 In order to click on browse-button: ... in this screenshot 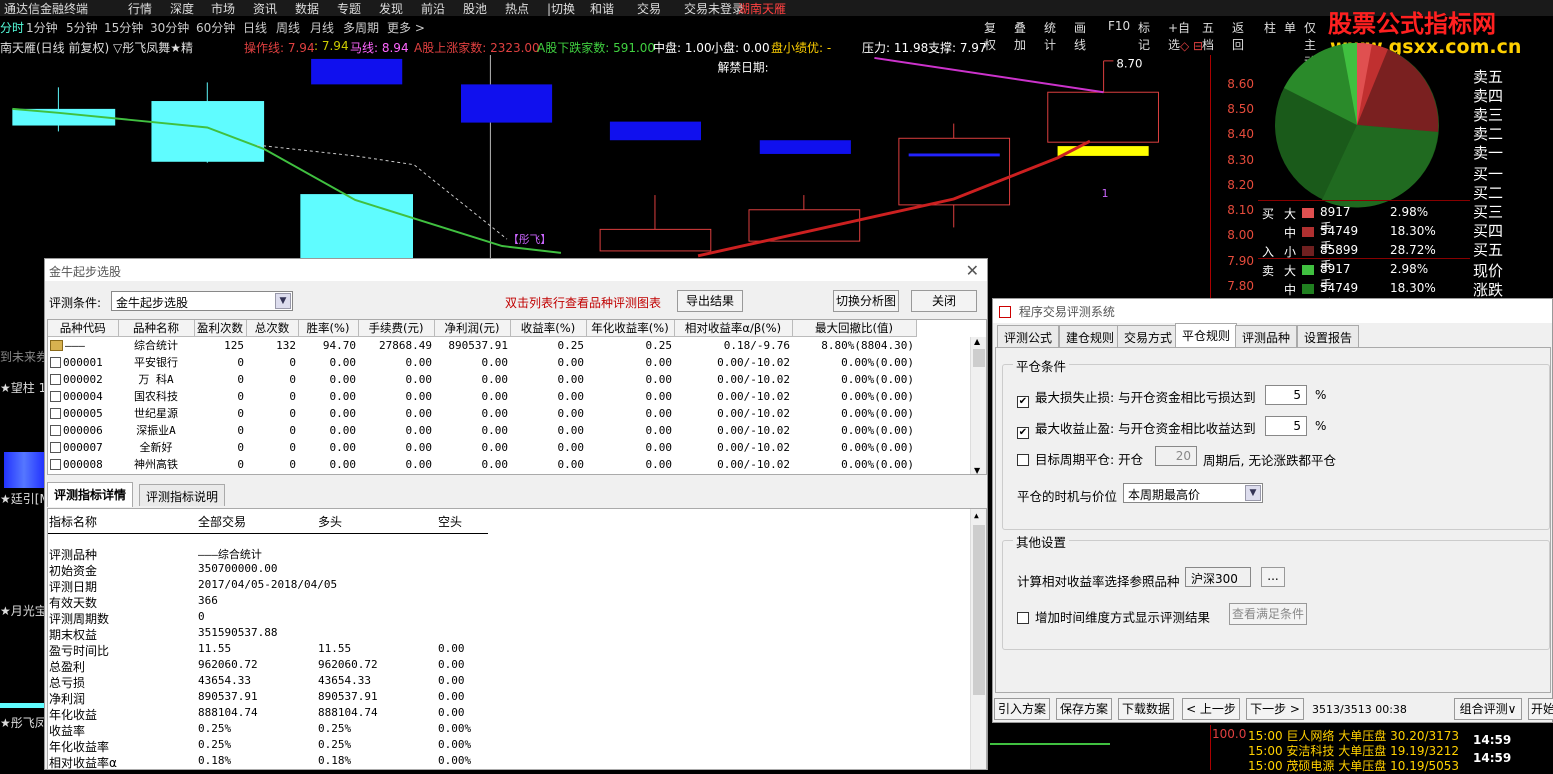, I will do `click(1273, 577)`.